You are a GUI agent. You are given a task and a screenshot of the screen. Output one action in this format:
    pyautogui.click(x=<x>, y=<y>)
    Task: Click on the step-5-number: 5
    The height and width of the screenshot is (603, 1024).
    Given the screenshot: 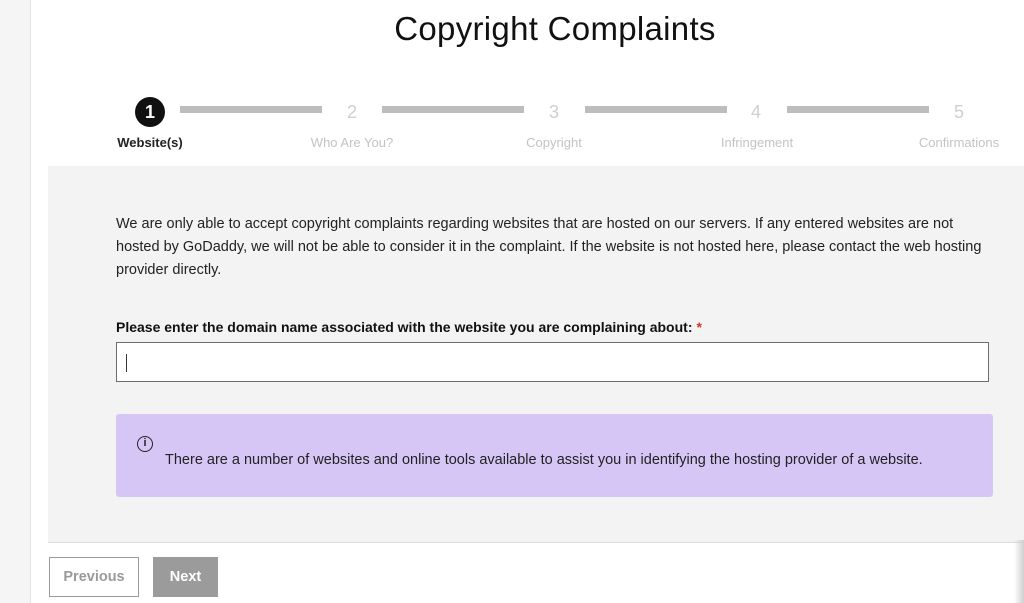 What is the action you would take?
    pyautogui.click(x=958, y=112)
    